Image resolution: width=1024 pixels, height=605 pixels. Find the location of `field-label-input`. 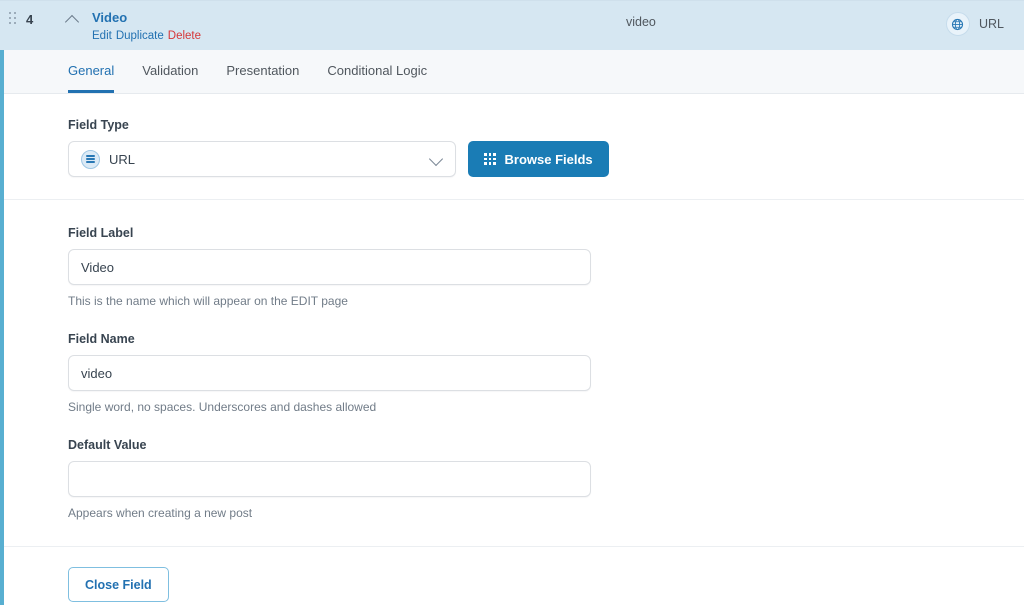

field-label-input is located at coordinates (329, 267).